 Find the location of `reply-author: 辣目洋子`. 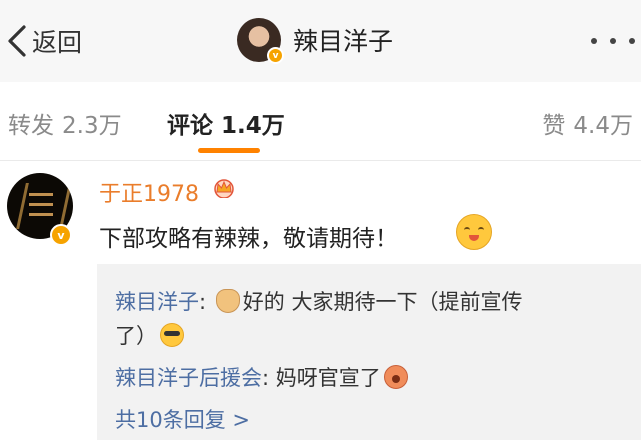

reply-author: 辣目洋子 is located at coordinates (157, 302).